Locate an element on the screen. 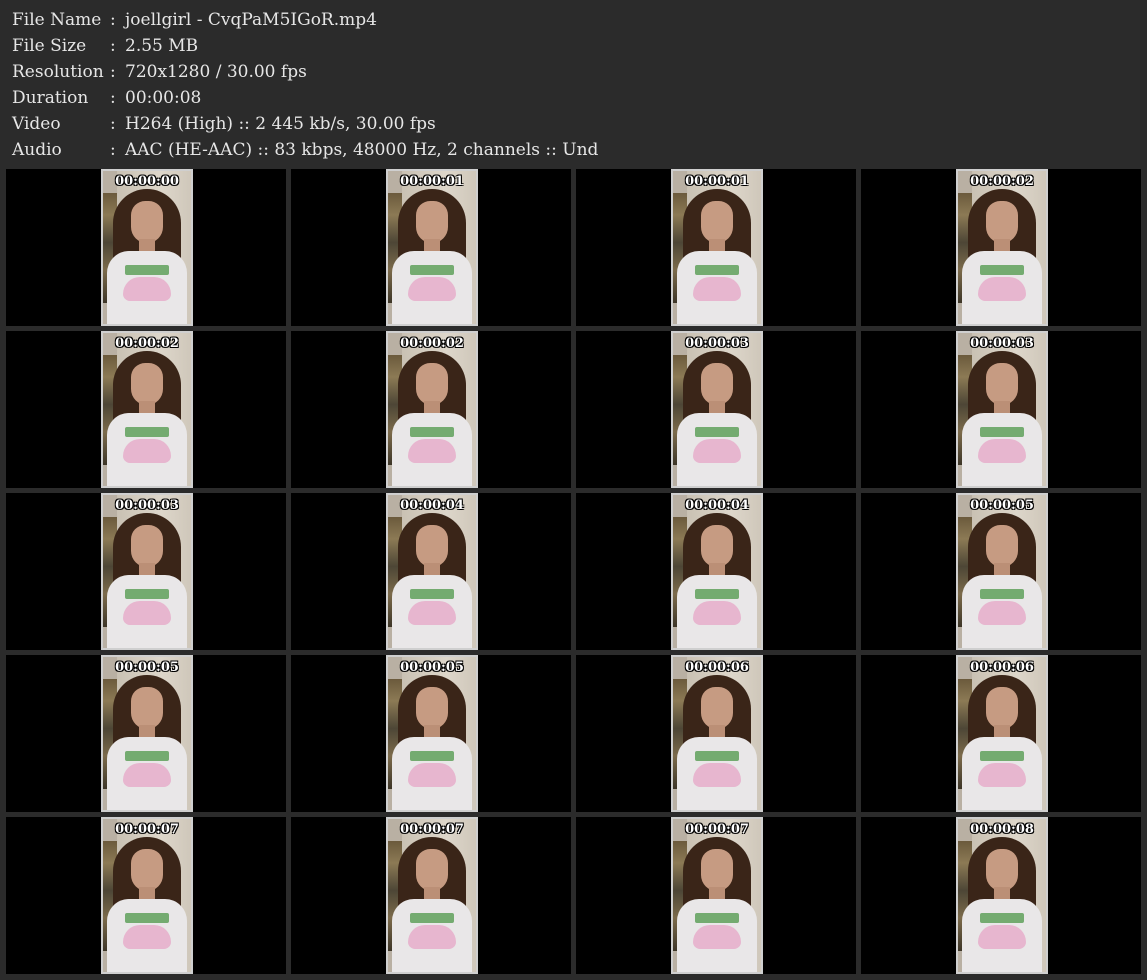  video-frame-thumbnail: 00:00:01 is located at coordinates (432, 247).